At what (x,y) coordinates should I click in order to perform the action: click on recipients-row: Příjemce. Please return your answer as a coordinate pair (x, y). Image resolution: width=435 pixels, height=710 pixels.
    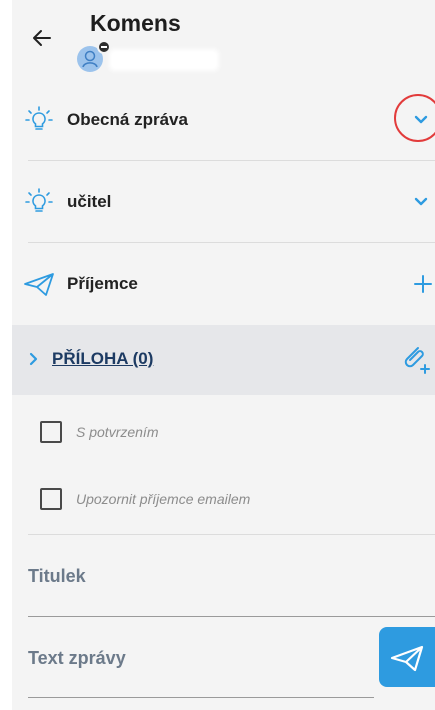
    Looking at the image, I should click on (223, 284).